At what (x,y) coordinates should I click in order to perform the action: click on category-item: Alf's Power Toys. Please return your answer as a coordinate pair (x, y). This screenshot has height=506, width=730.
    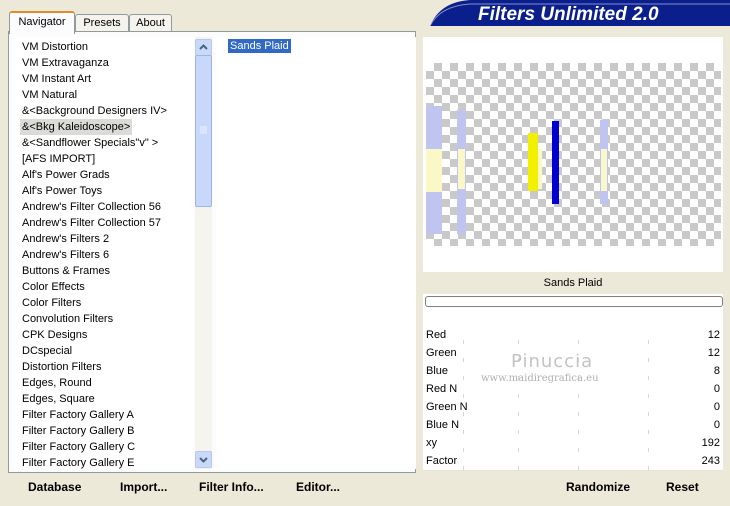
    Looking at the image, I should click on (62, 191).